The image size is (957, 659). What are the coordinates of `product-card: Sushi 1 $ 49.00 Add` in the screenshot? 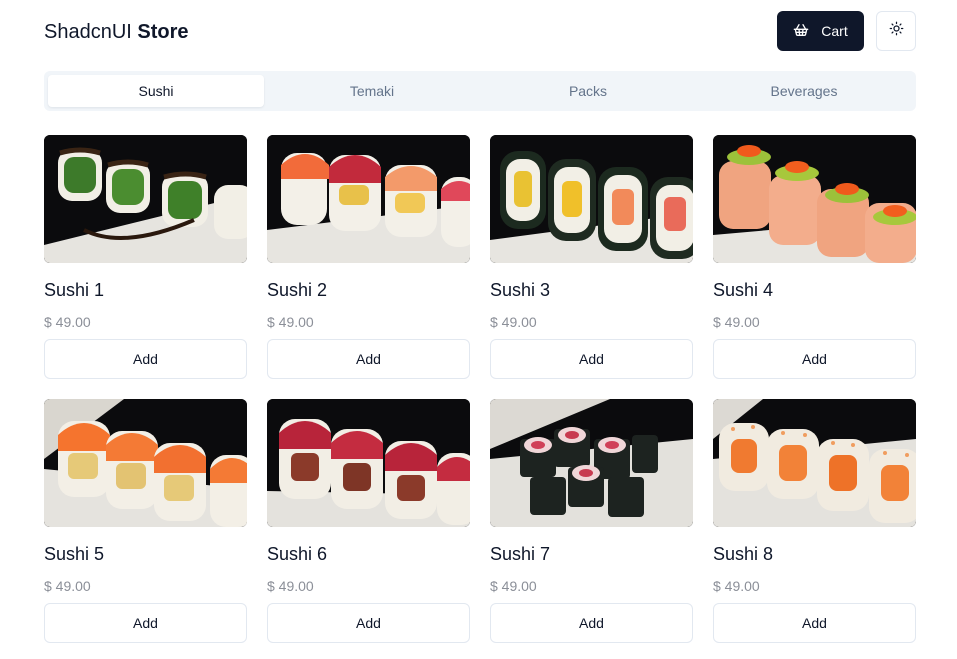 It's located at (145, 257).